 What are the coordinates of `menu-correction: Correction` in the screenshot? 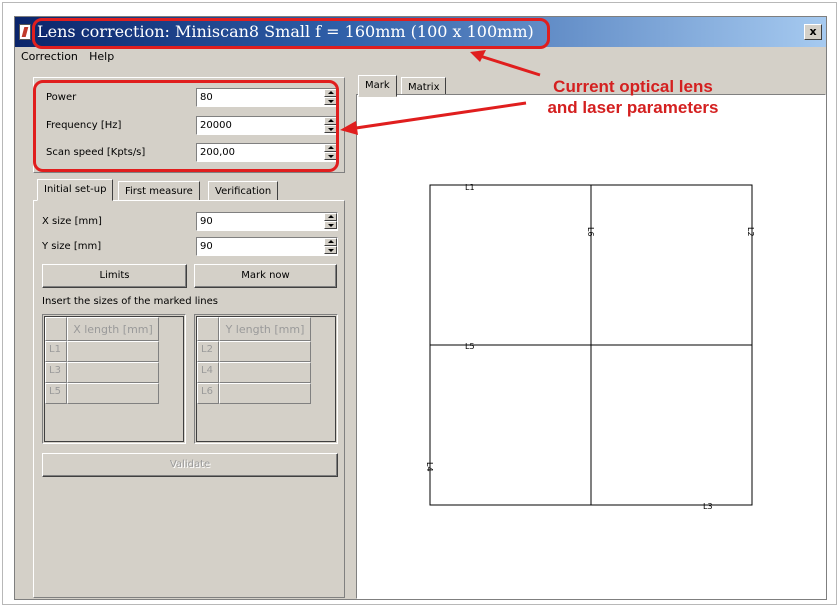 It's located at (48, 55).